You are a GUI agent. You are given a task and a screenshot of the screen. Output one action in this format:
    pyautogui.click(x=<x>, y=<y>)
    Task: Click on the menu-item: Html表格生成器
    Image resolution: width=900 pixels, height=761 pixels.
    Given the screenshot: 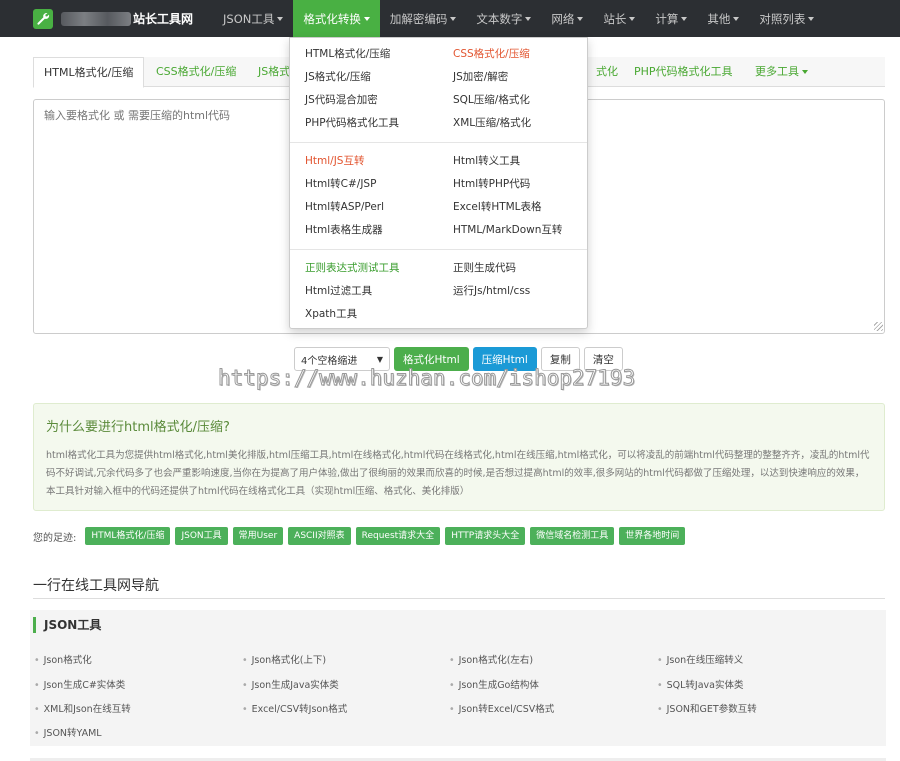 What is the action you would take?
    pyautogui.click(x=344, y=229)
    